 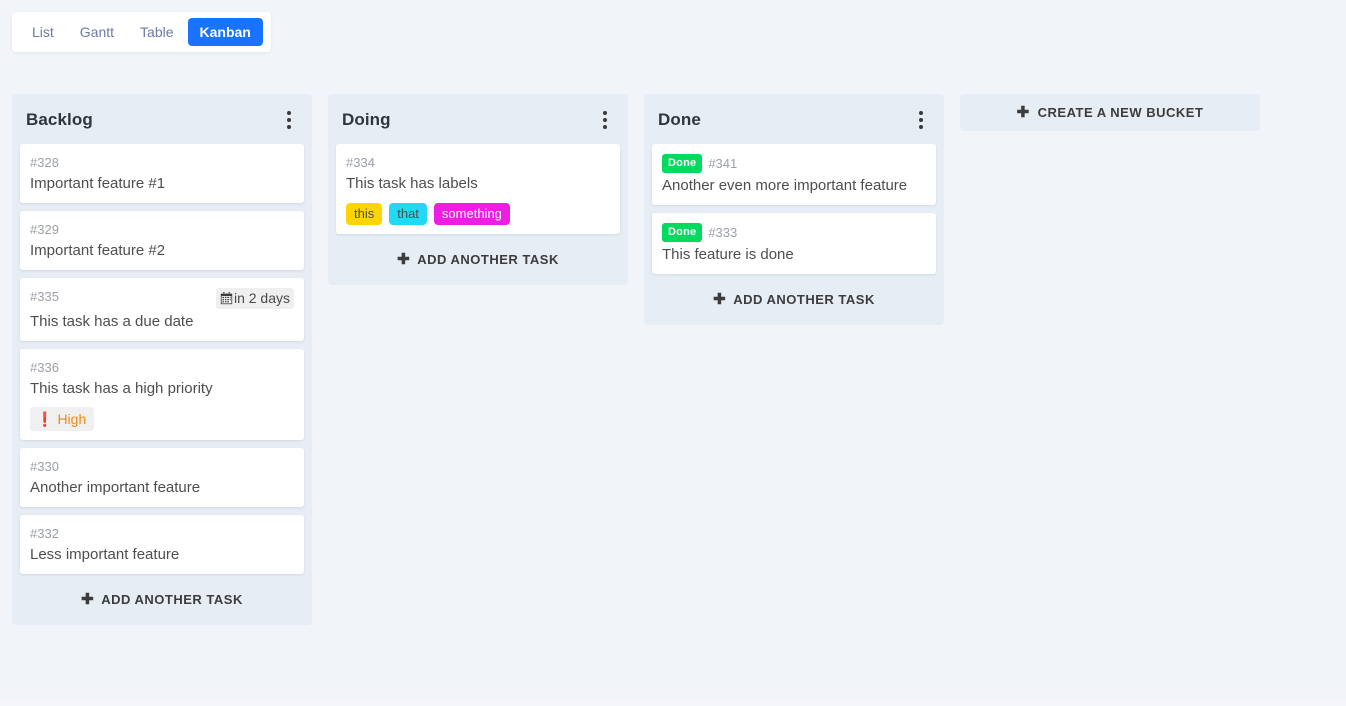 What do you see at coordinates (59, 119) in the screenshot?
I see `bucket-title: Backlog` at bounding box center [59, 119].